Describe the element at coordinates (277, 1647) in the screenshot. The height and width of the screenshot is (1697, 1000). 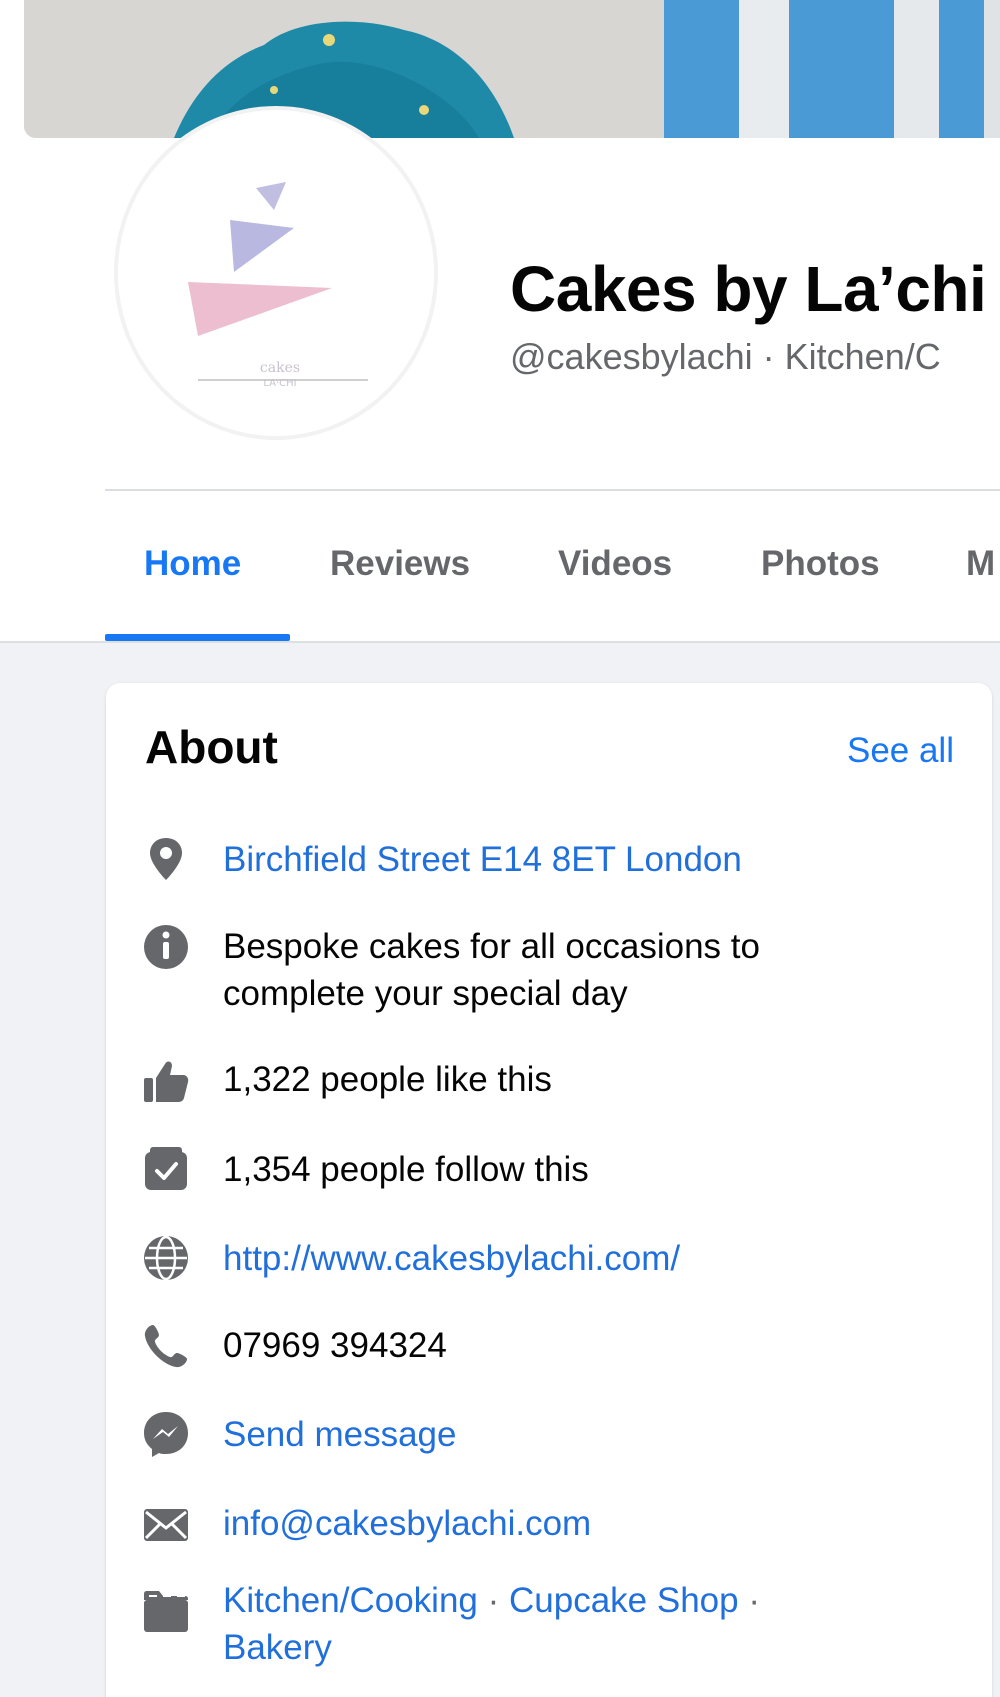
I see `category-link-bakery: Bakery` at that location.